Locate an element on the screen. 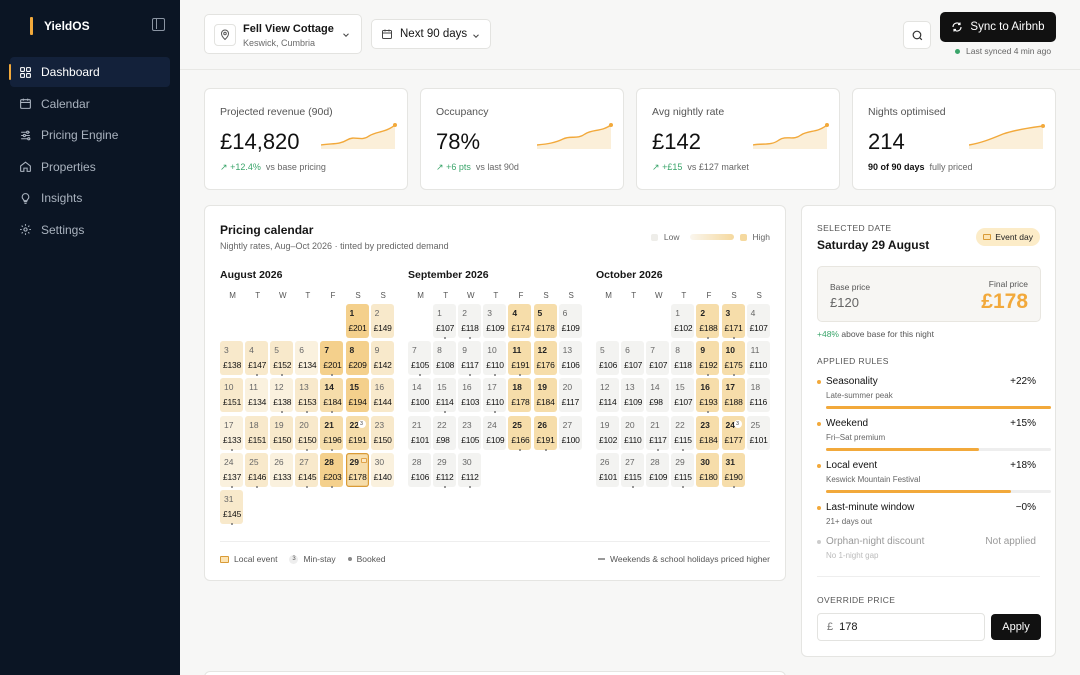 This screenshot has width=1080, height=675. calendar-day: 13 £106 is located at coordinates (570, 358).